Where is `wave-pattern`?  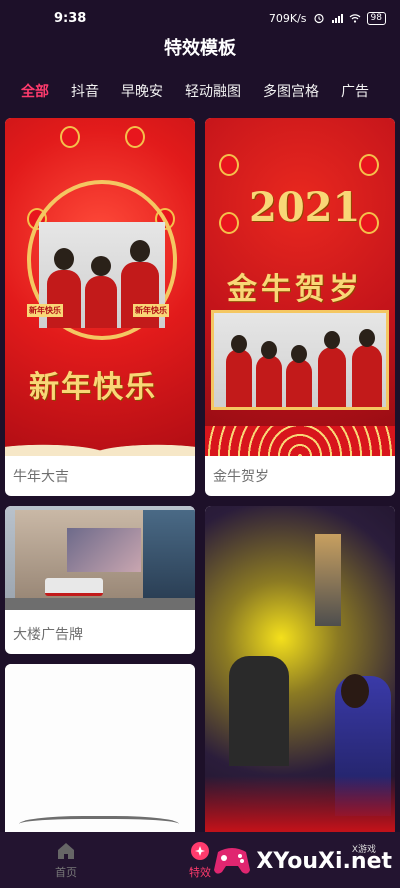 wave-pattern is located at coordinates (300, 441).